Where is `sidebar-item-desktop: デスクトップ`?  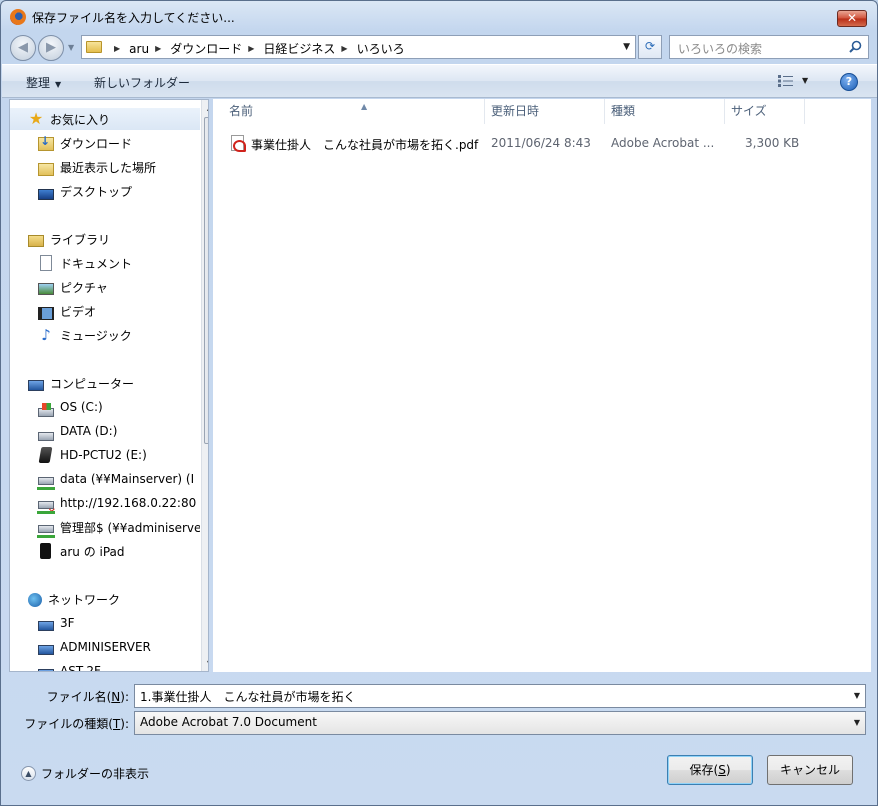 sidebar-item-desktop: デスクトップ is located at coordinates (105, 191).